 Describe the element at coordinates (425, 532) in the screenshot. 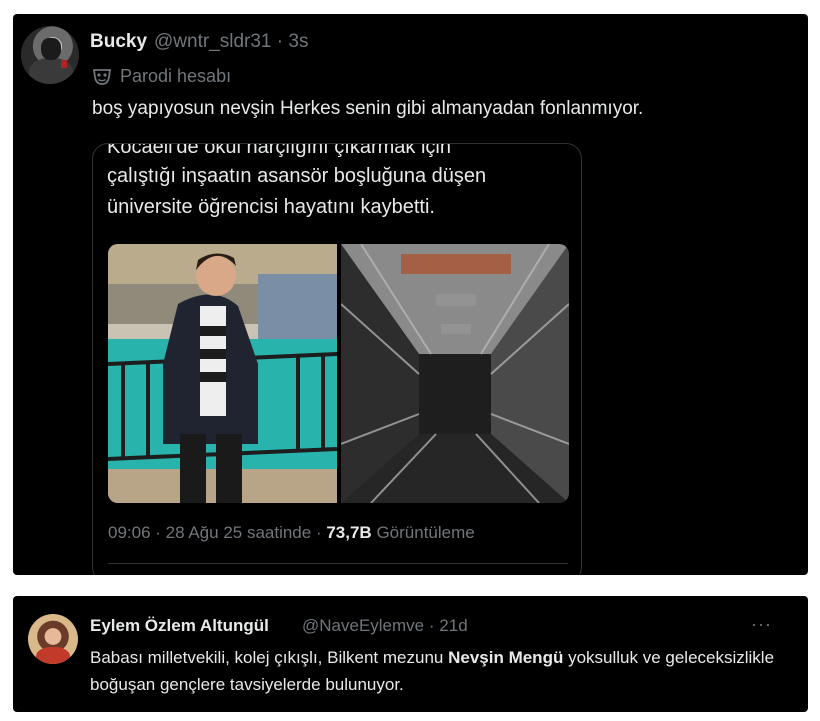

I see `views-label: Görüntüleme` at that location.